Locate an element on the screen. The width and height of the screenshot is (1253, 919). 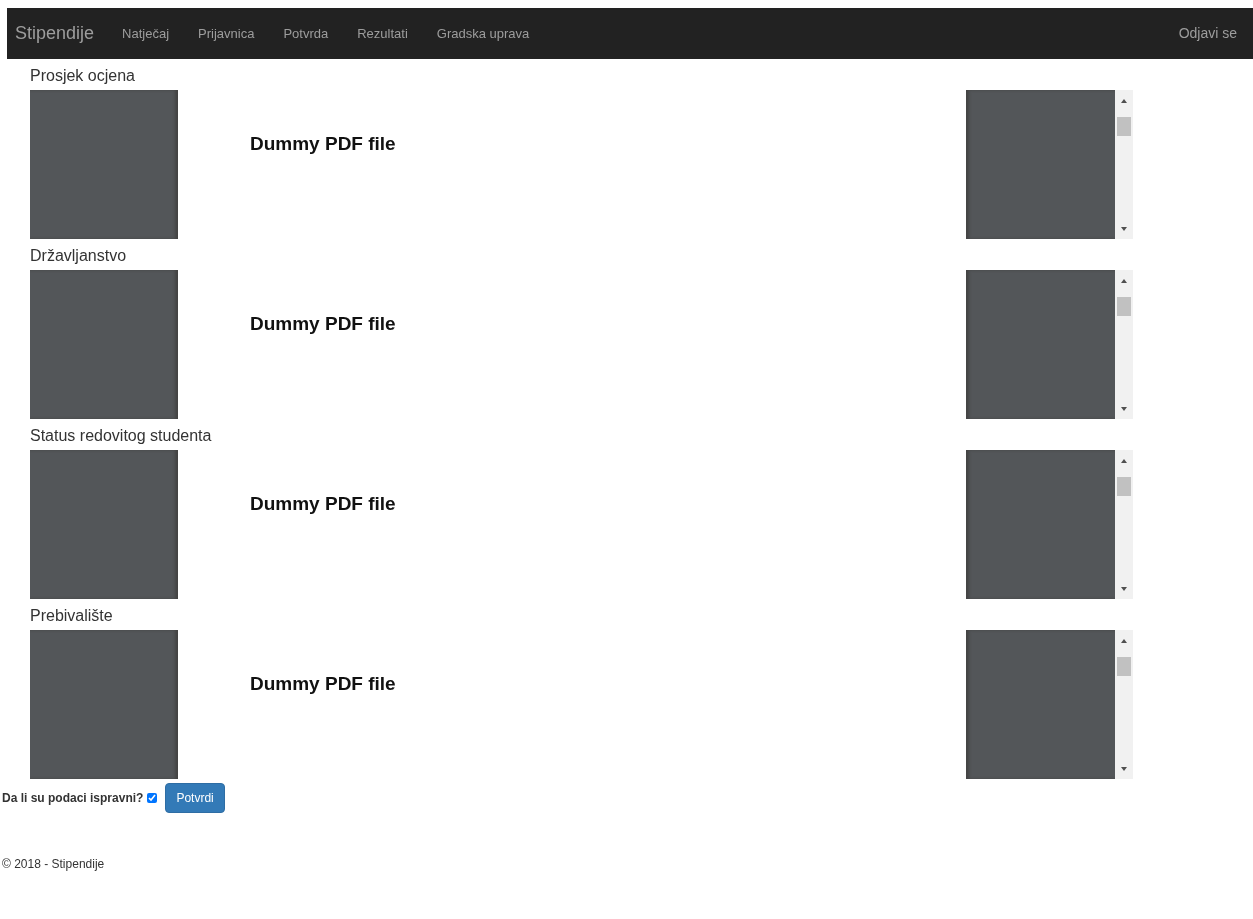
document-title: Državljanstvo is located at coordinates (79, 256).